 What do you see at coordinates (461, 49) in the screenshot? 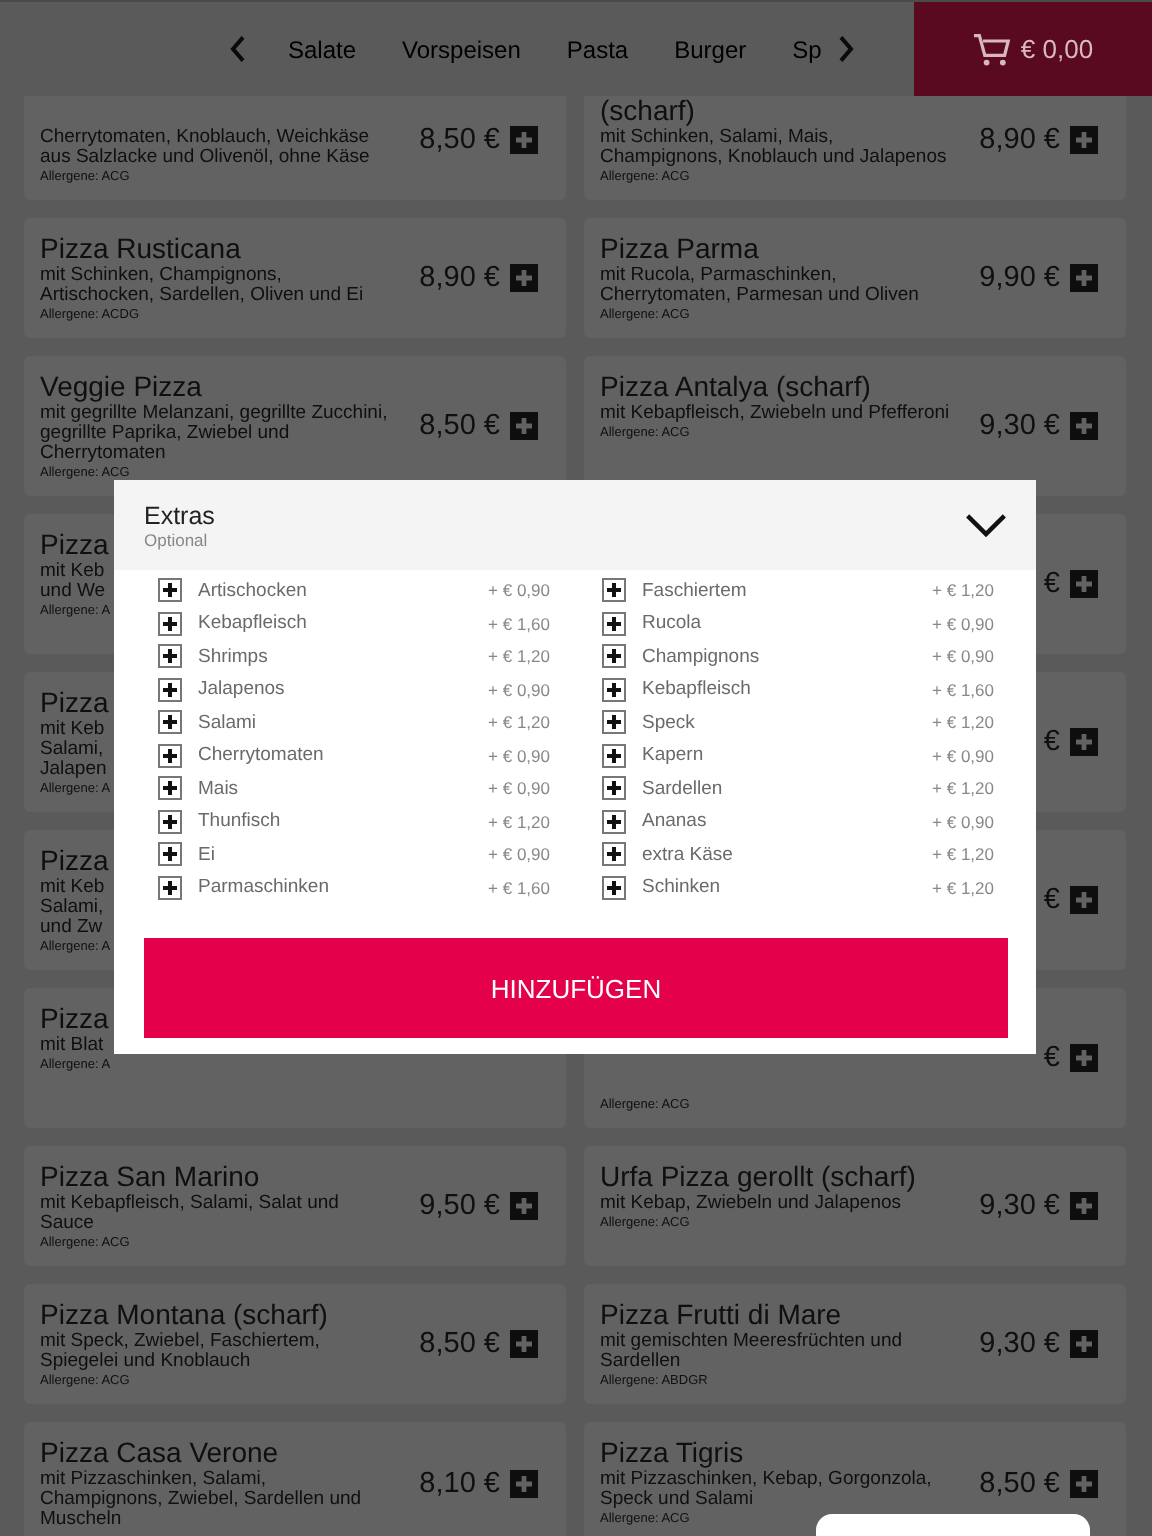
I see `category-tab: Vorspeisen` at bounding box center [461, 49].